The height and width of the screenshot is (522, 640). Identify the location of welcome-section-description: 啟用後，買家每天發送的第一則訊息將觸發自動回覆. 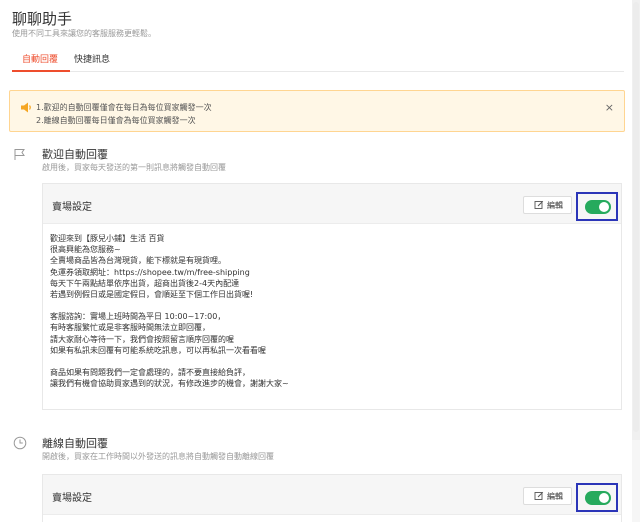
(134, 167).